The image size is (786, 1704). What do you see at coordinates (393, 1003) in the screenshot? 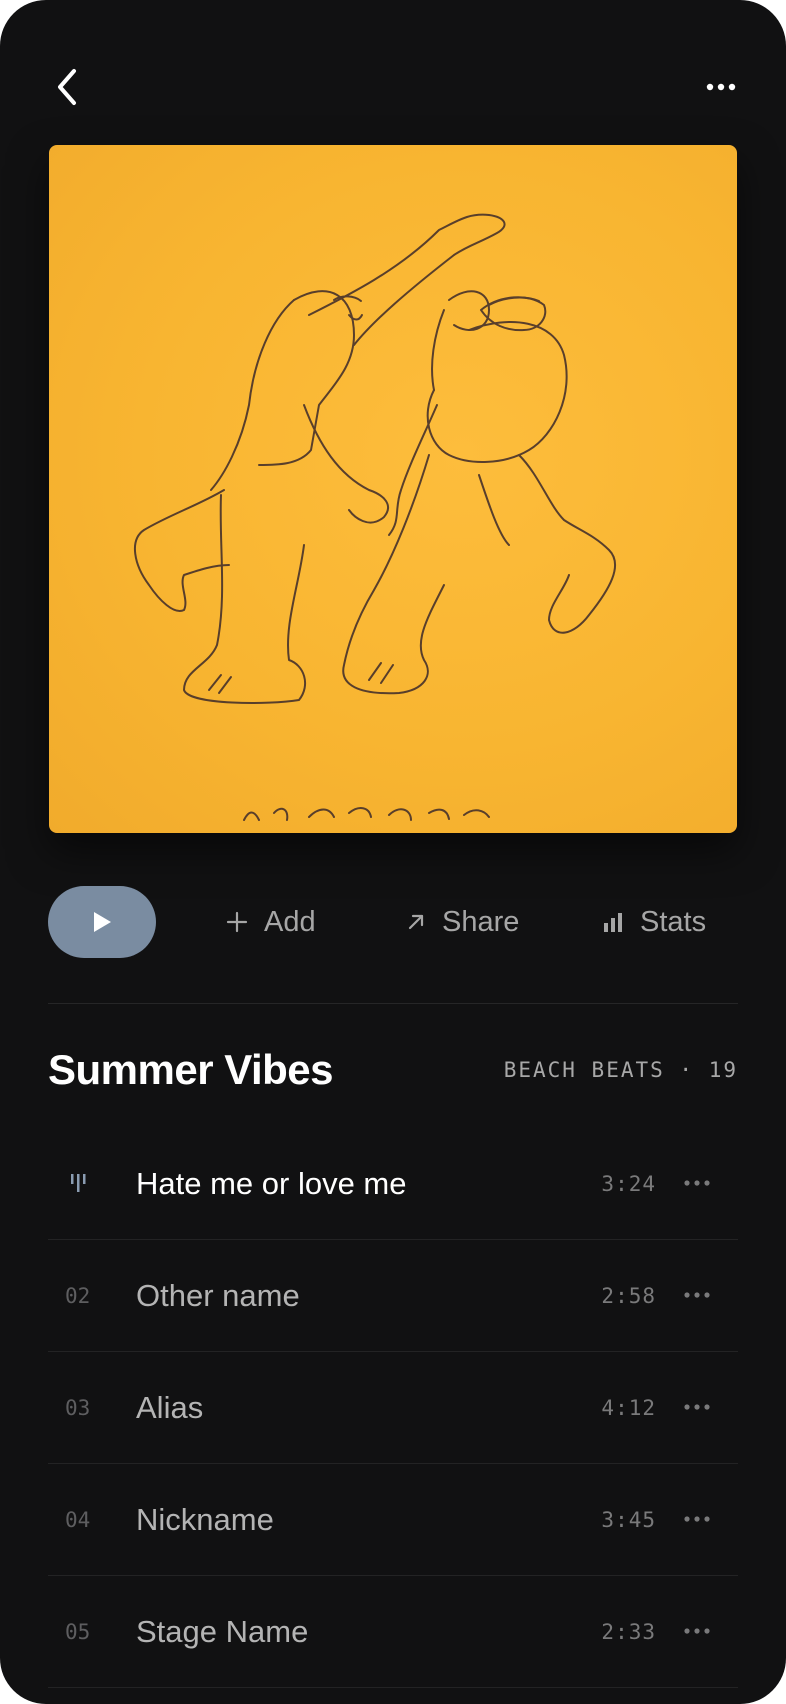
I see `section-divider` at bounding box center [393, 1003].